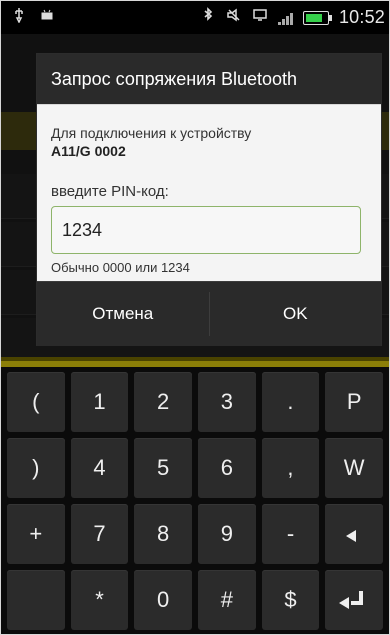  I want to click on key-p: P, so click(354, 402).